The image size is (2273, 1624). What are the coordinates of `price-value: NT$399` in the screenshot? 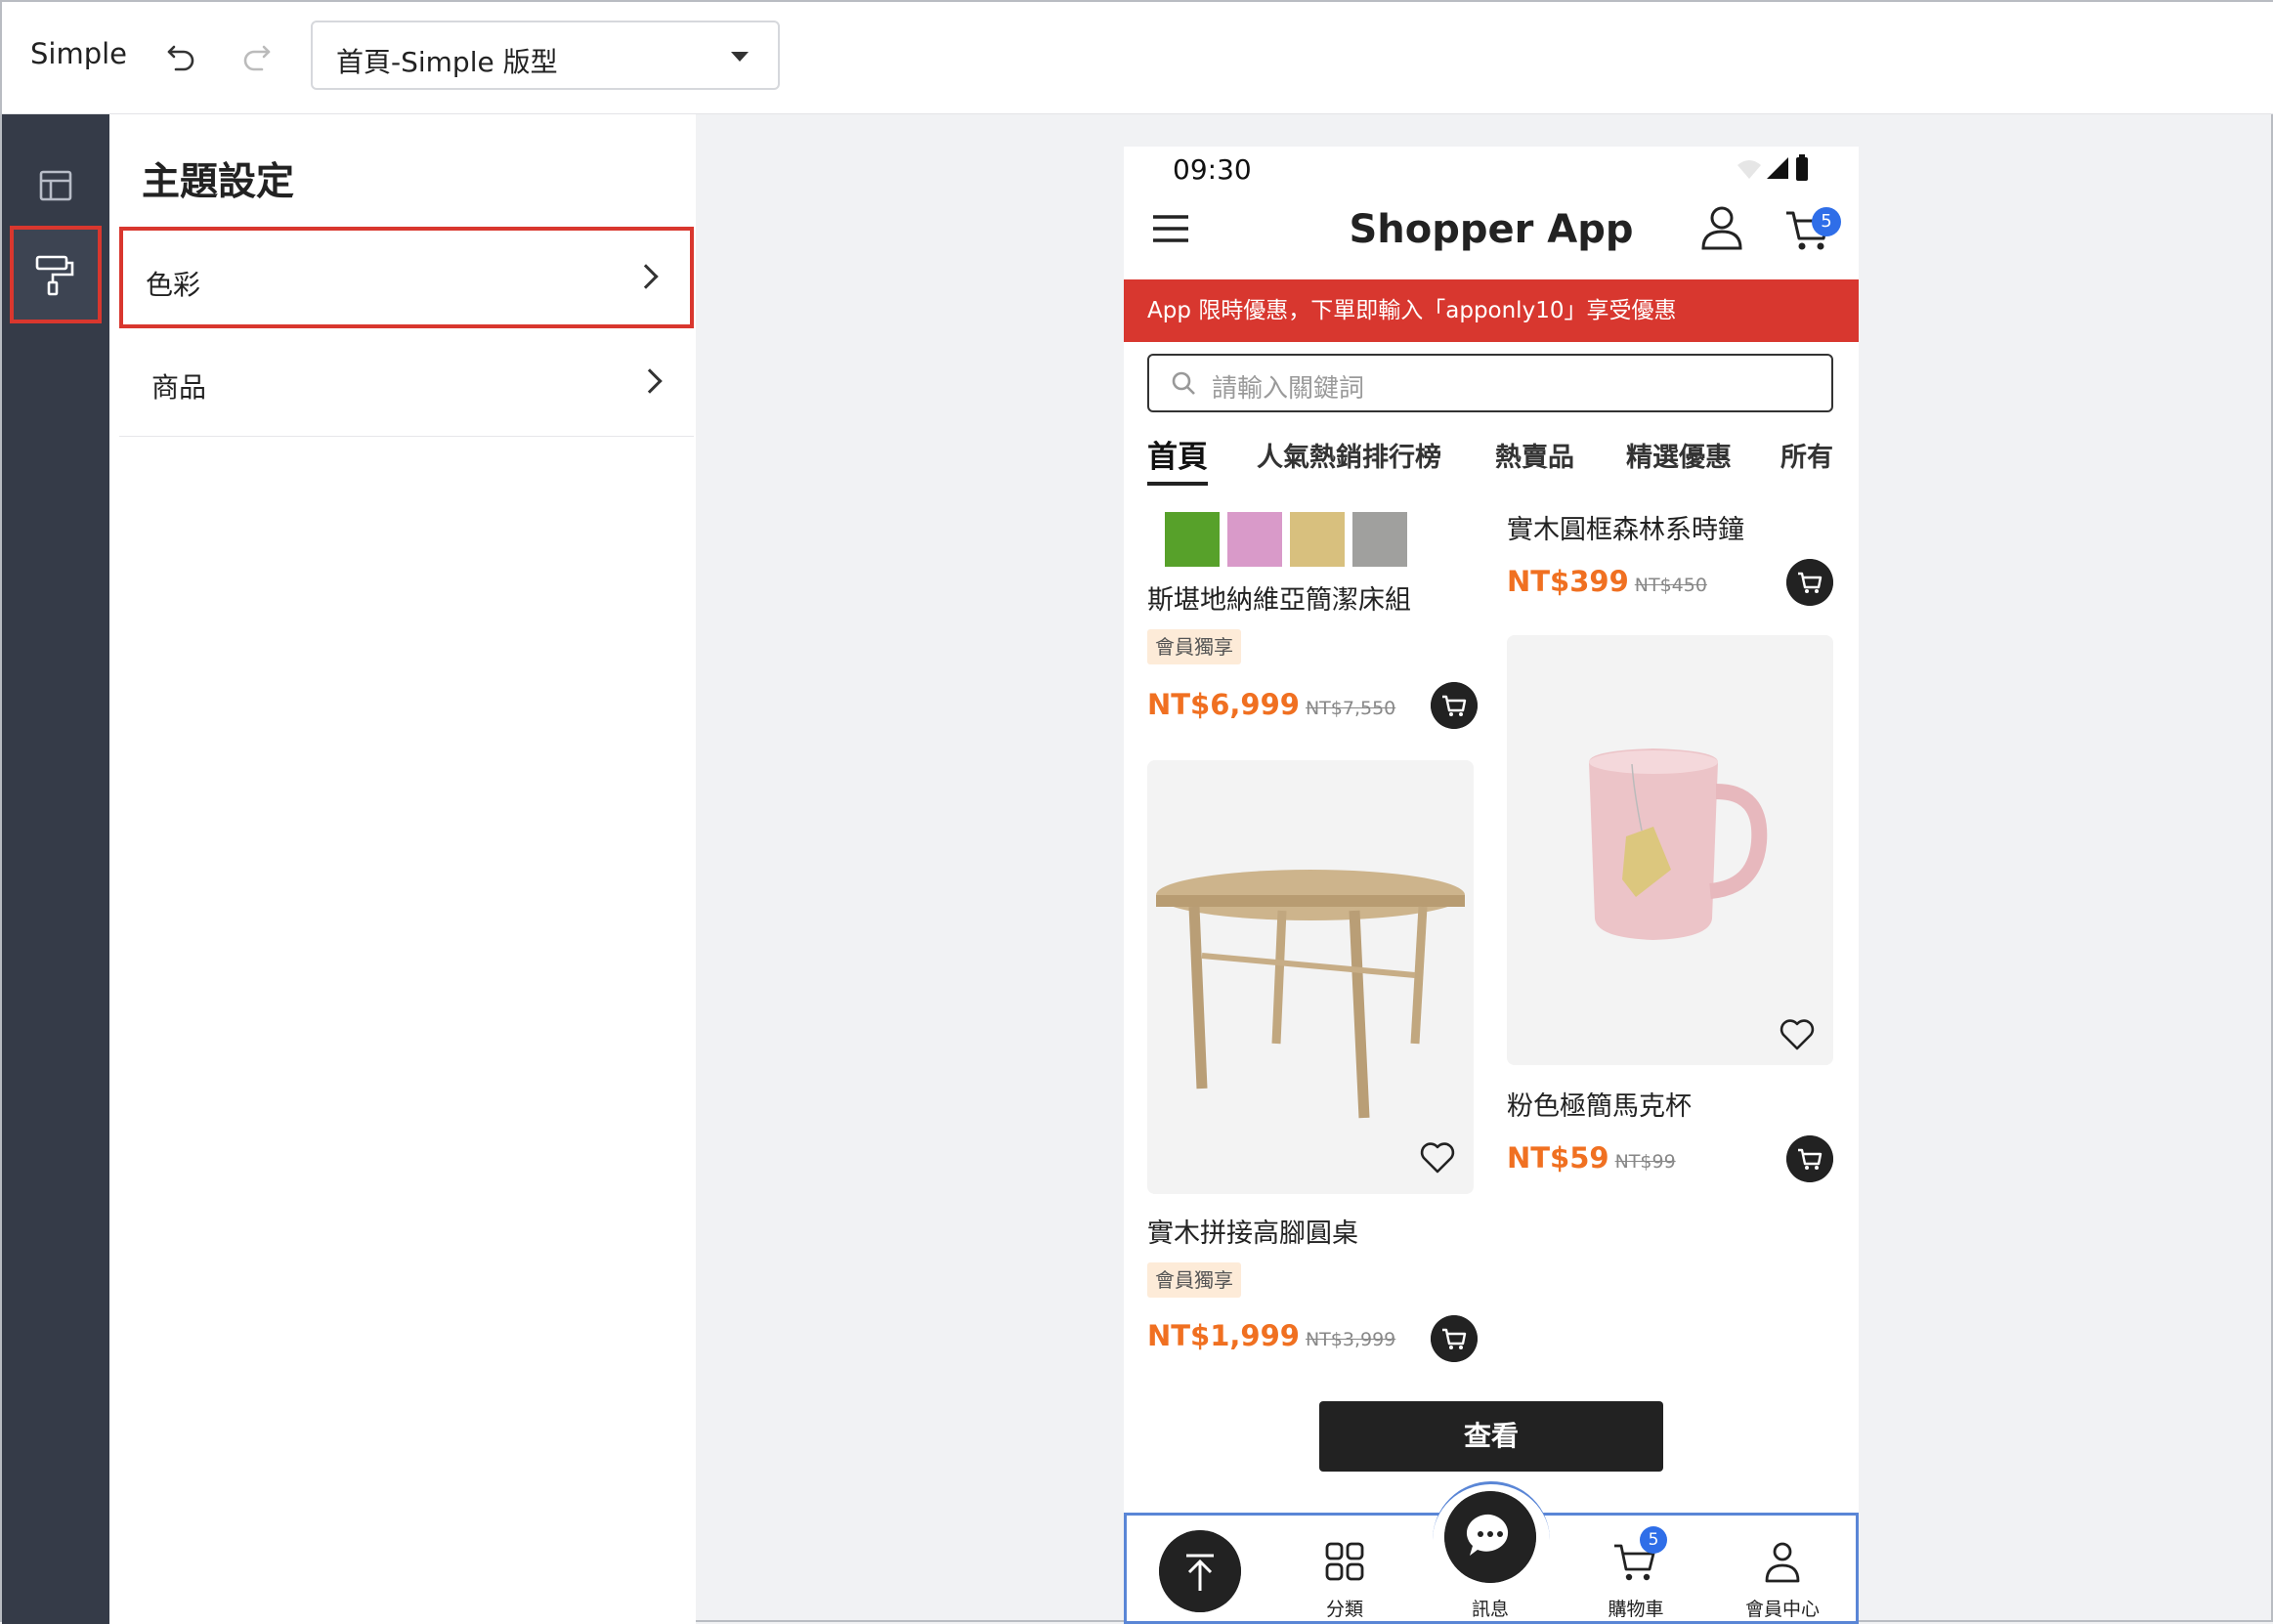 It's located at (1568, 582).